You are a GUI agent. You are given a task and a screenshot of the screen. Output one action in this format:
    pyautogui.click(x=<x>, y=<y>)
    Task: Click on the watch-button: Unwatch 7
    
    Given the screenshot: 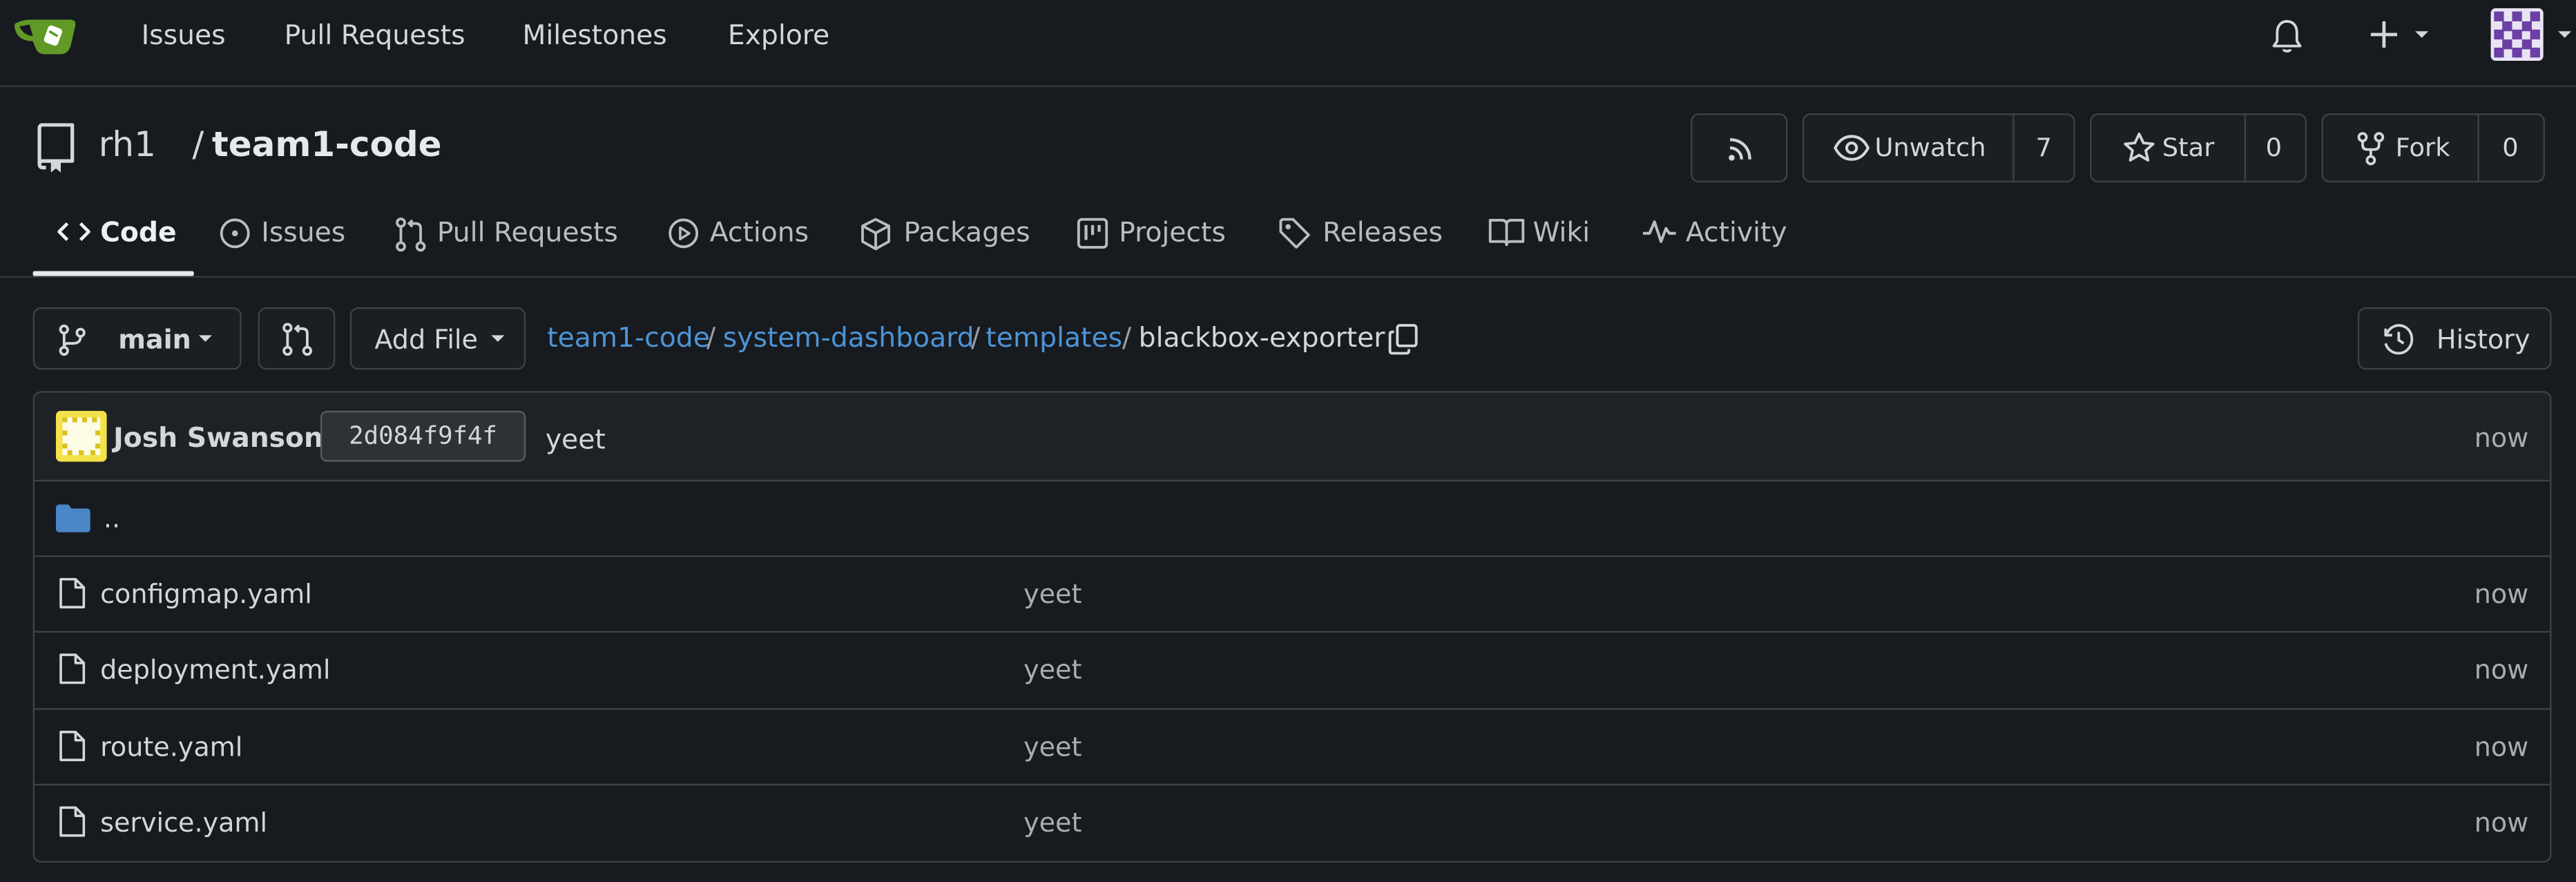 What is the action you would take?
    pyautogui.click(x=1938, y=148)
    